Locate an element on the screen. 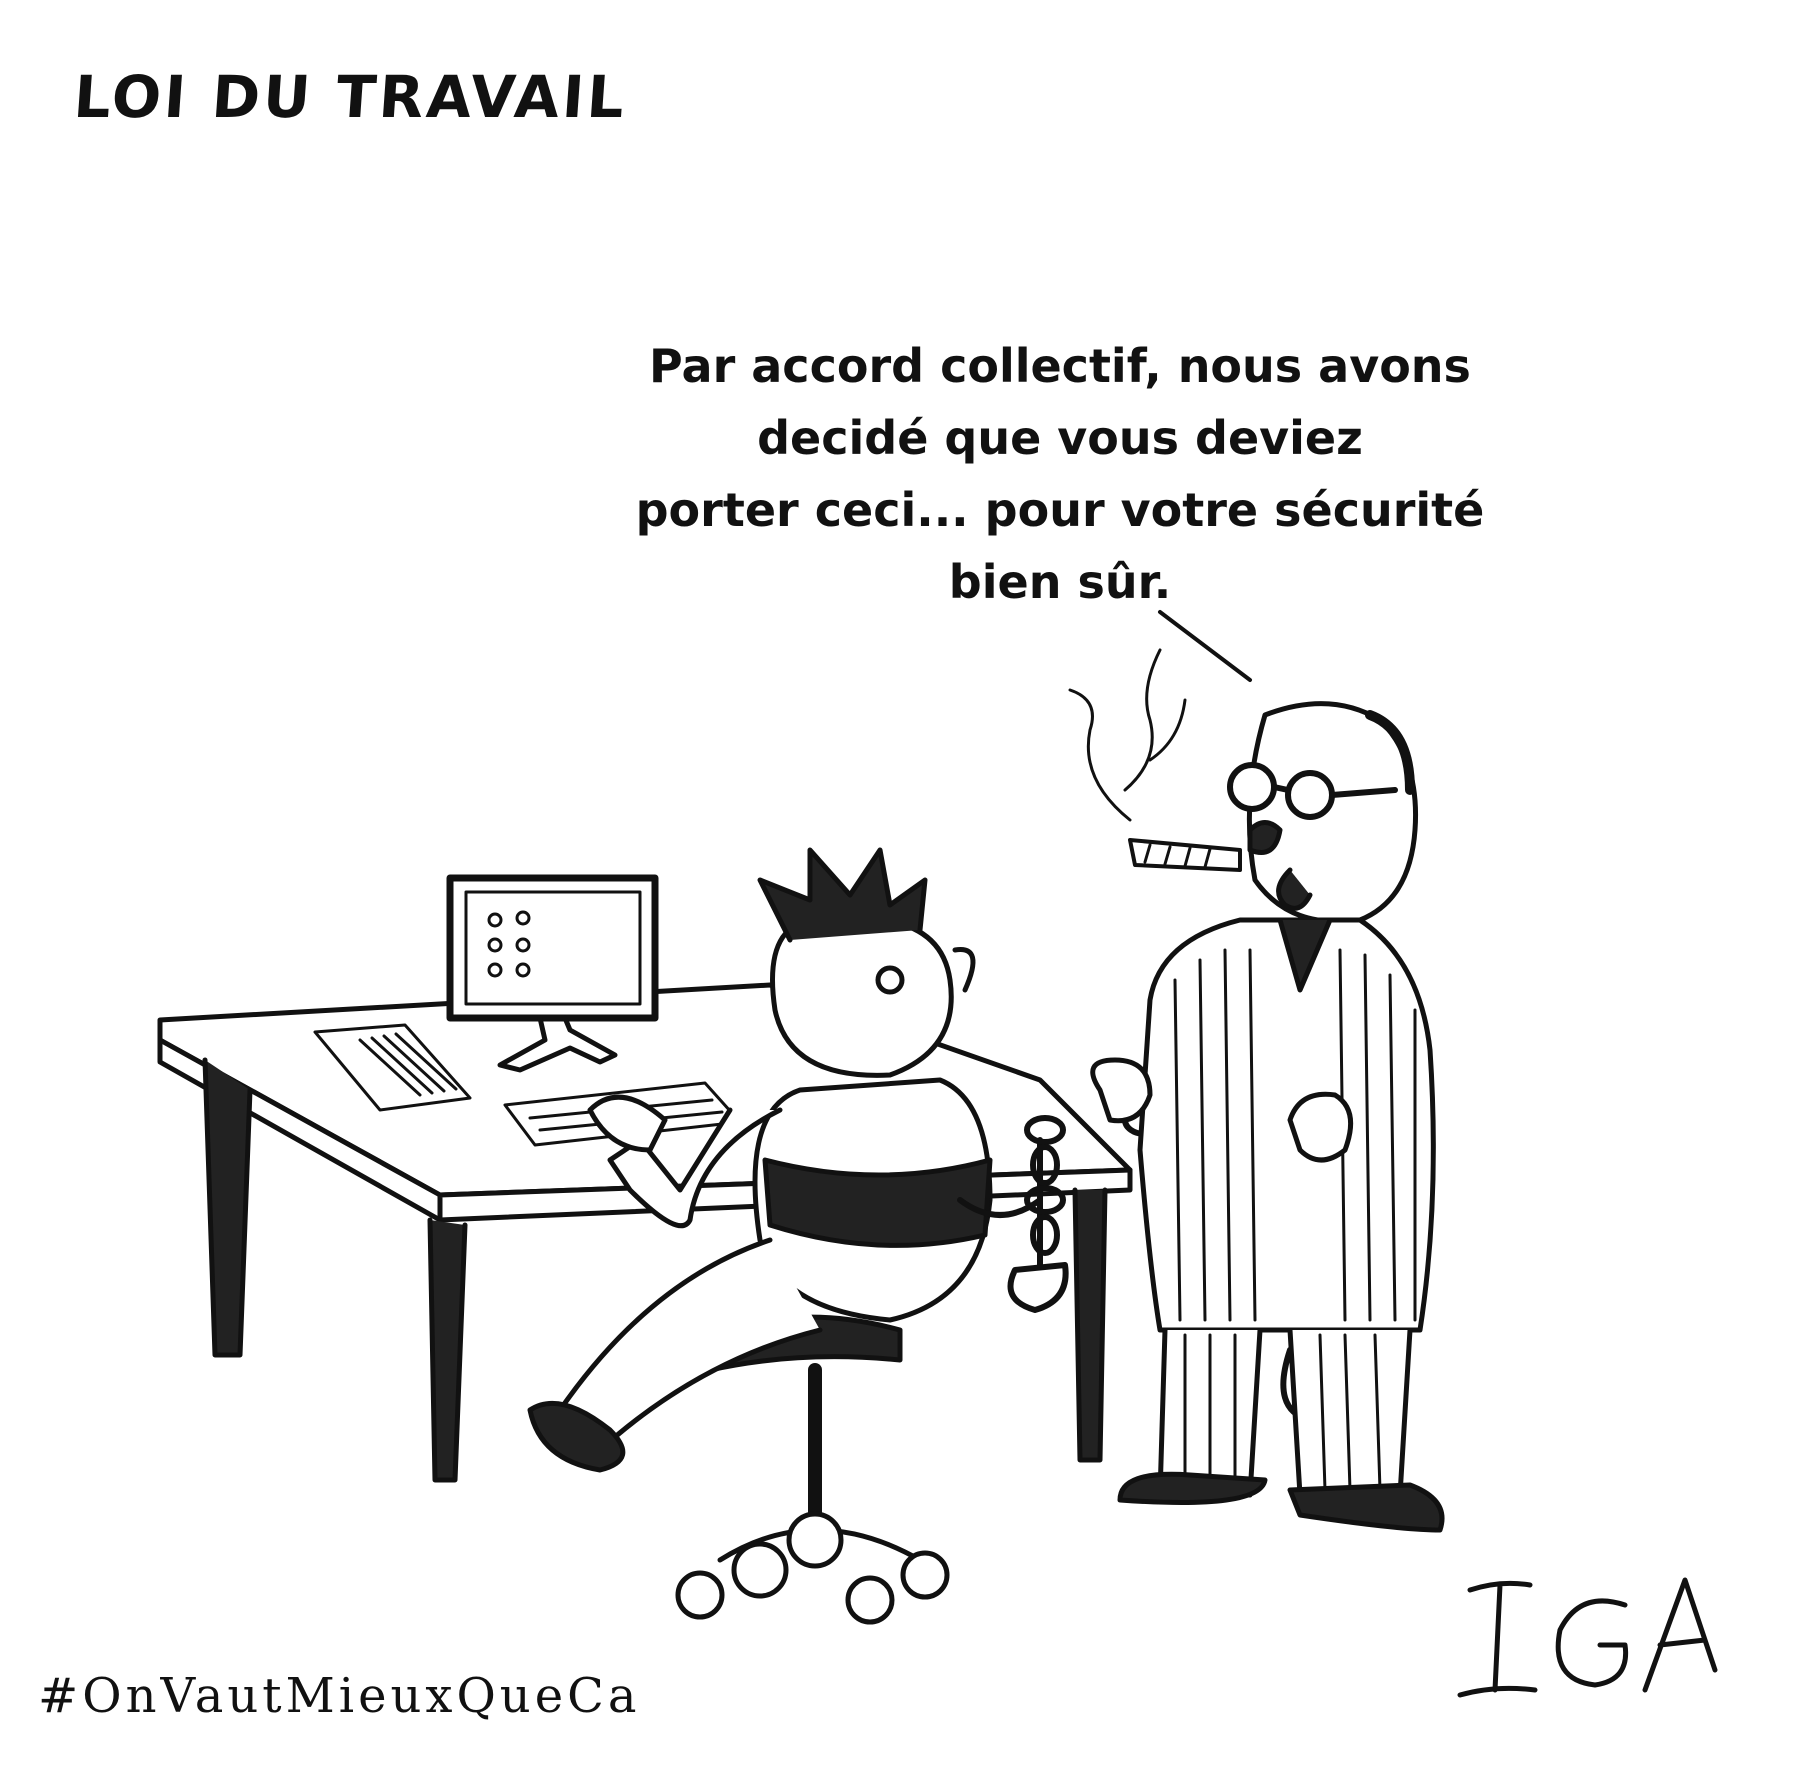 The height and width of the screenshot is (1772, 1796). artist-signature is located at coordinates (1587, 1637).